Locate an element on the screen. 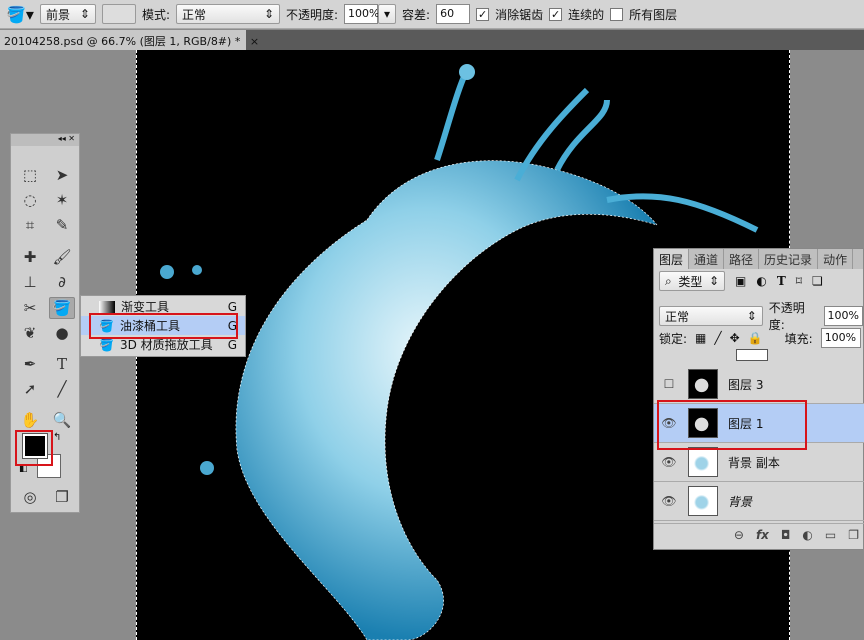 The height and width of the screenshot is (640, 864). mode-value: 正常 is located at coordinates (194, 14).